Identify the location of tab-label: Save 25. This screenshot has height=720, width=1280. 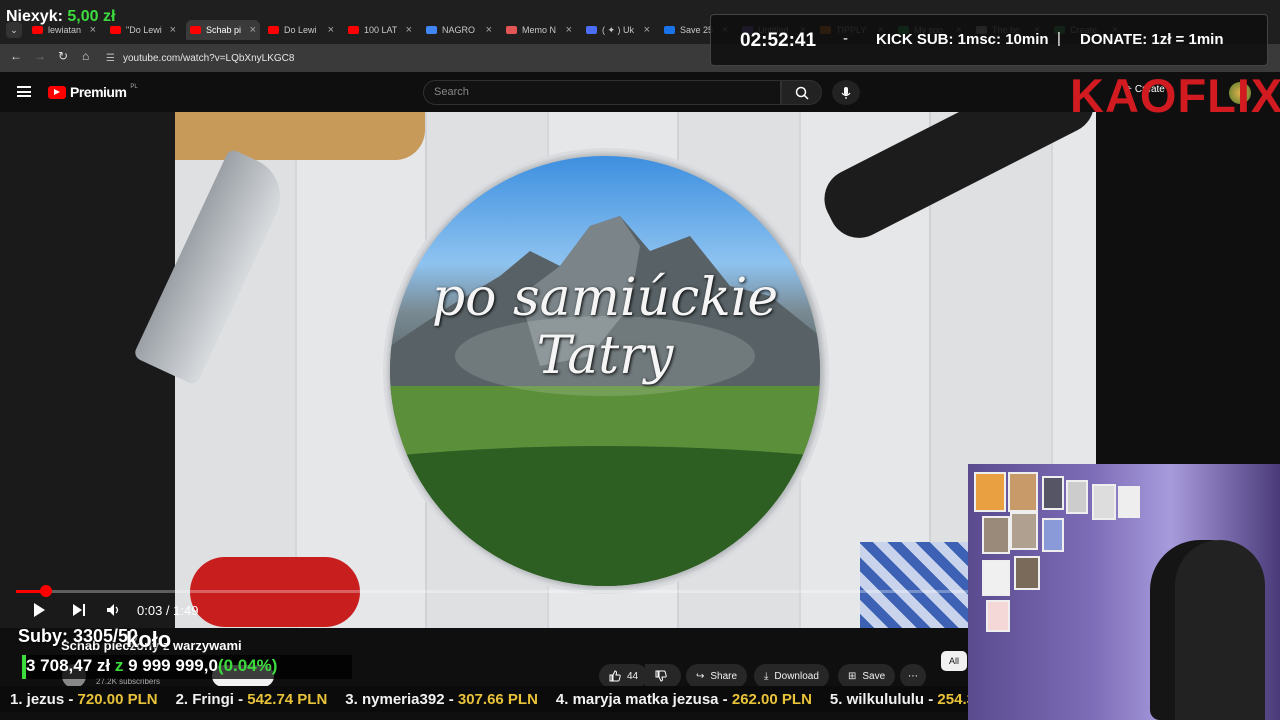
(697, 30).